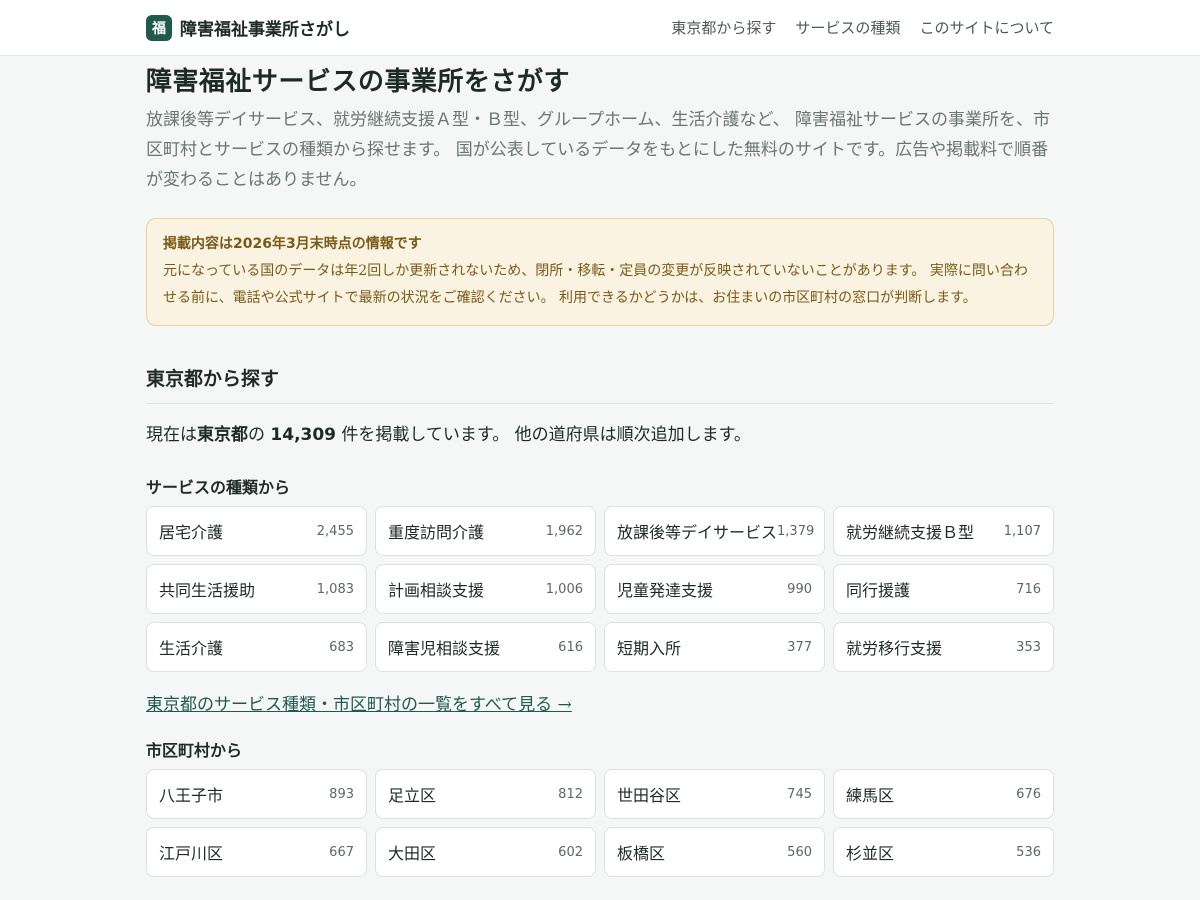  I want to click on service-count: 353, so click(1028, 647).